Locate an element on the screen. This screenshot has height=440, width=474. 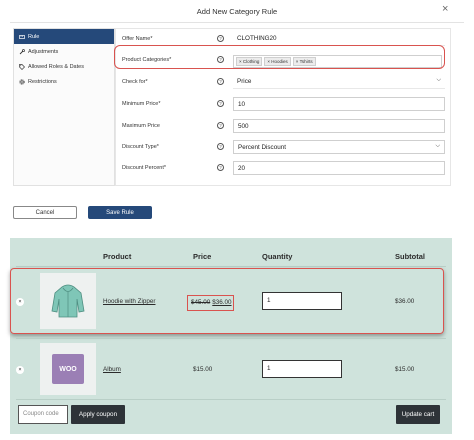
save-rule-button: Save Rule is located at coordinates (120, 212).